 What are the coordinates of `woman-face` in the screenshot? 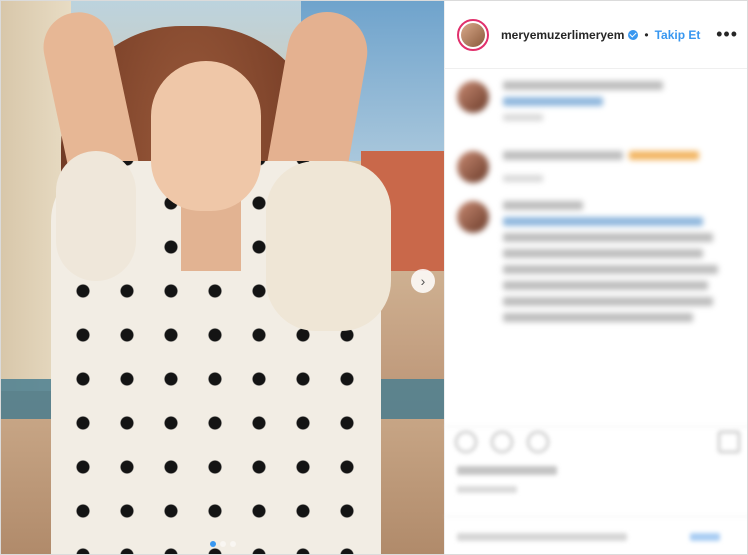 It's located at (206, 136).